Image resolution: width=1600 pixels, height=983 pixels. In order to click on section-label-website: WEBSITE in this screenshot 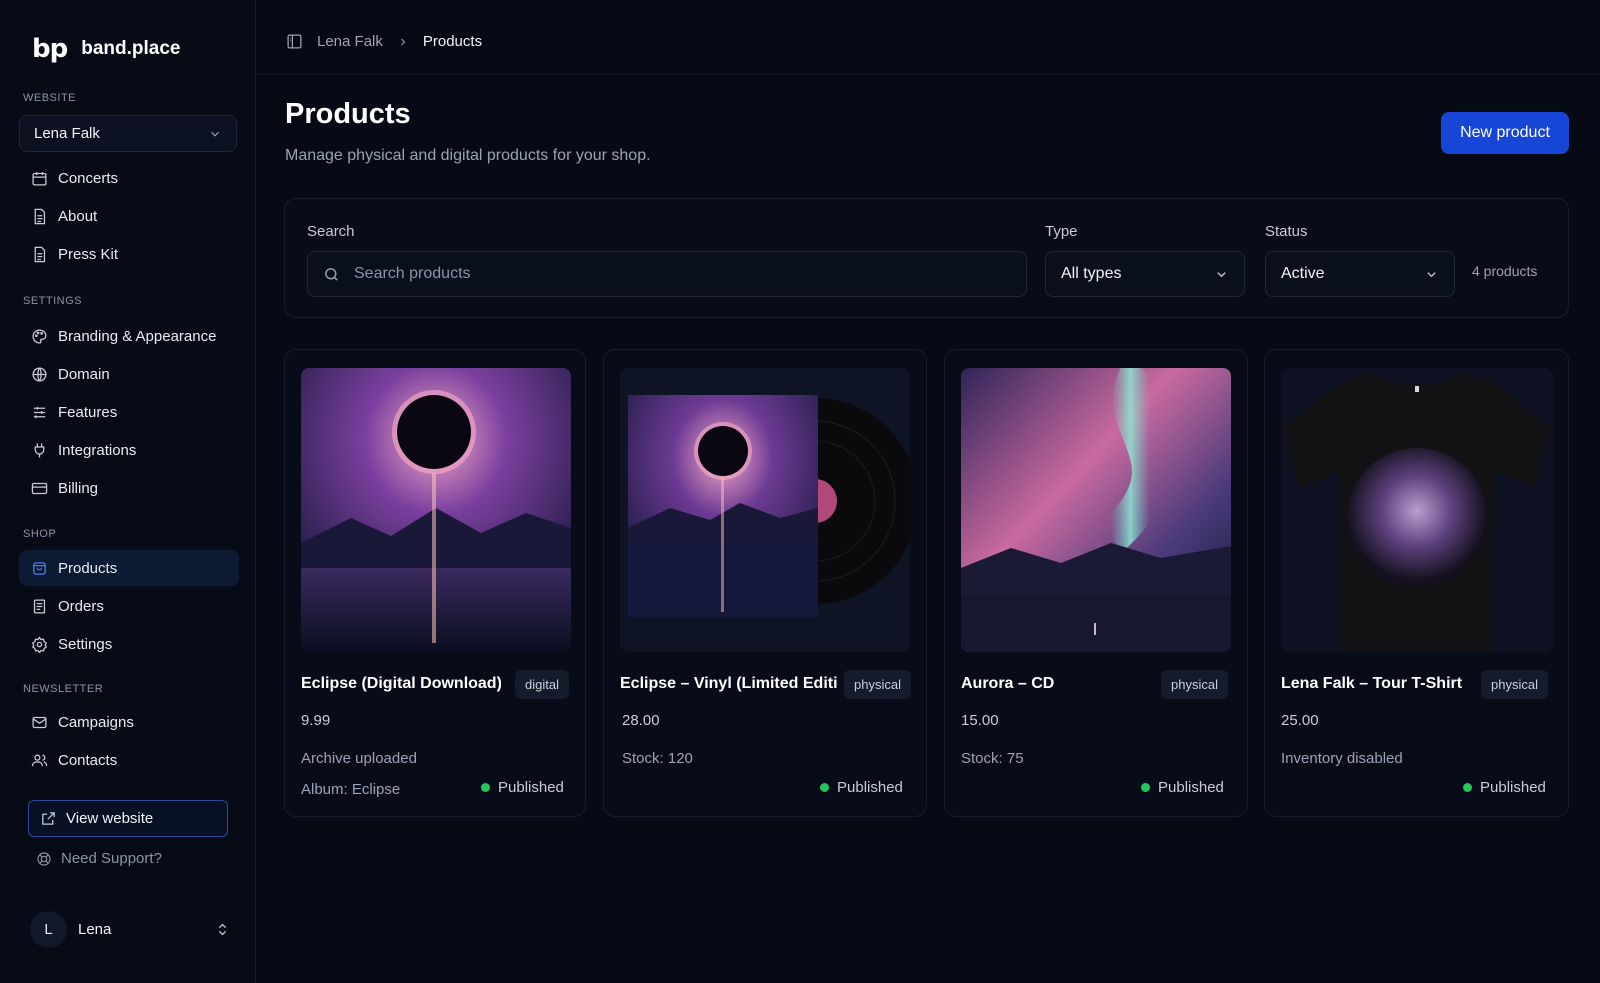, I will do `click(50, 98)`.